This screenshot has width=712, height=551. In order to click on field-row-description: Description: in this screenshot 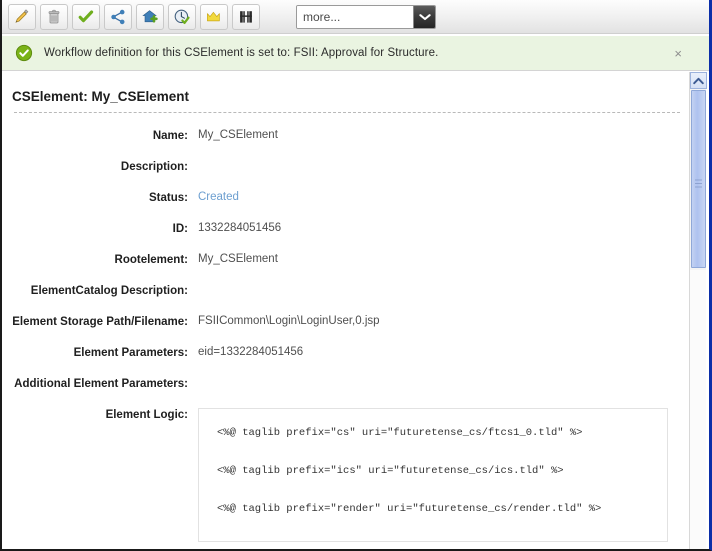, I will do `click(347, 166)`.